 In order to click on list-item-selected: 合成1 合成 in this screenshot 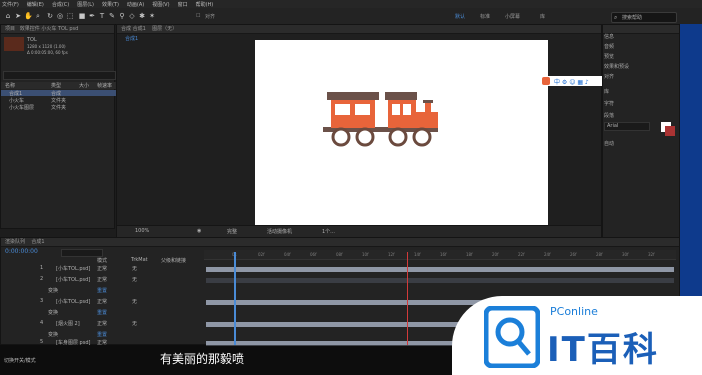, I will do `click(58, 93)`.